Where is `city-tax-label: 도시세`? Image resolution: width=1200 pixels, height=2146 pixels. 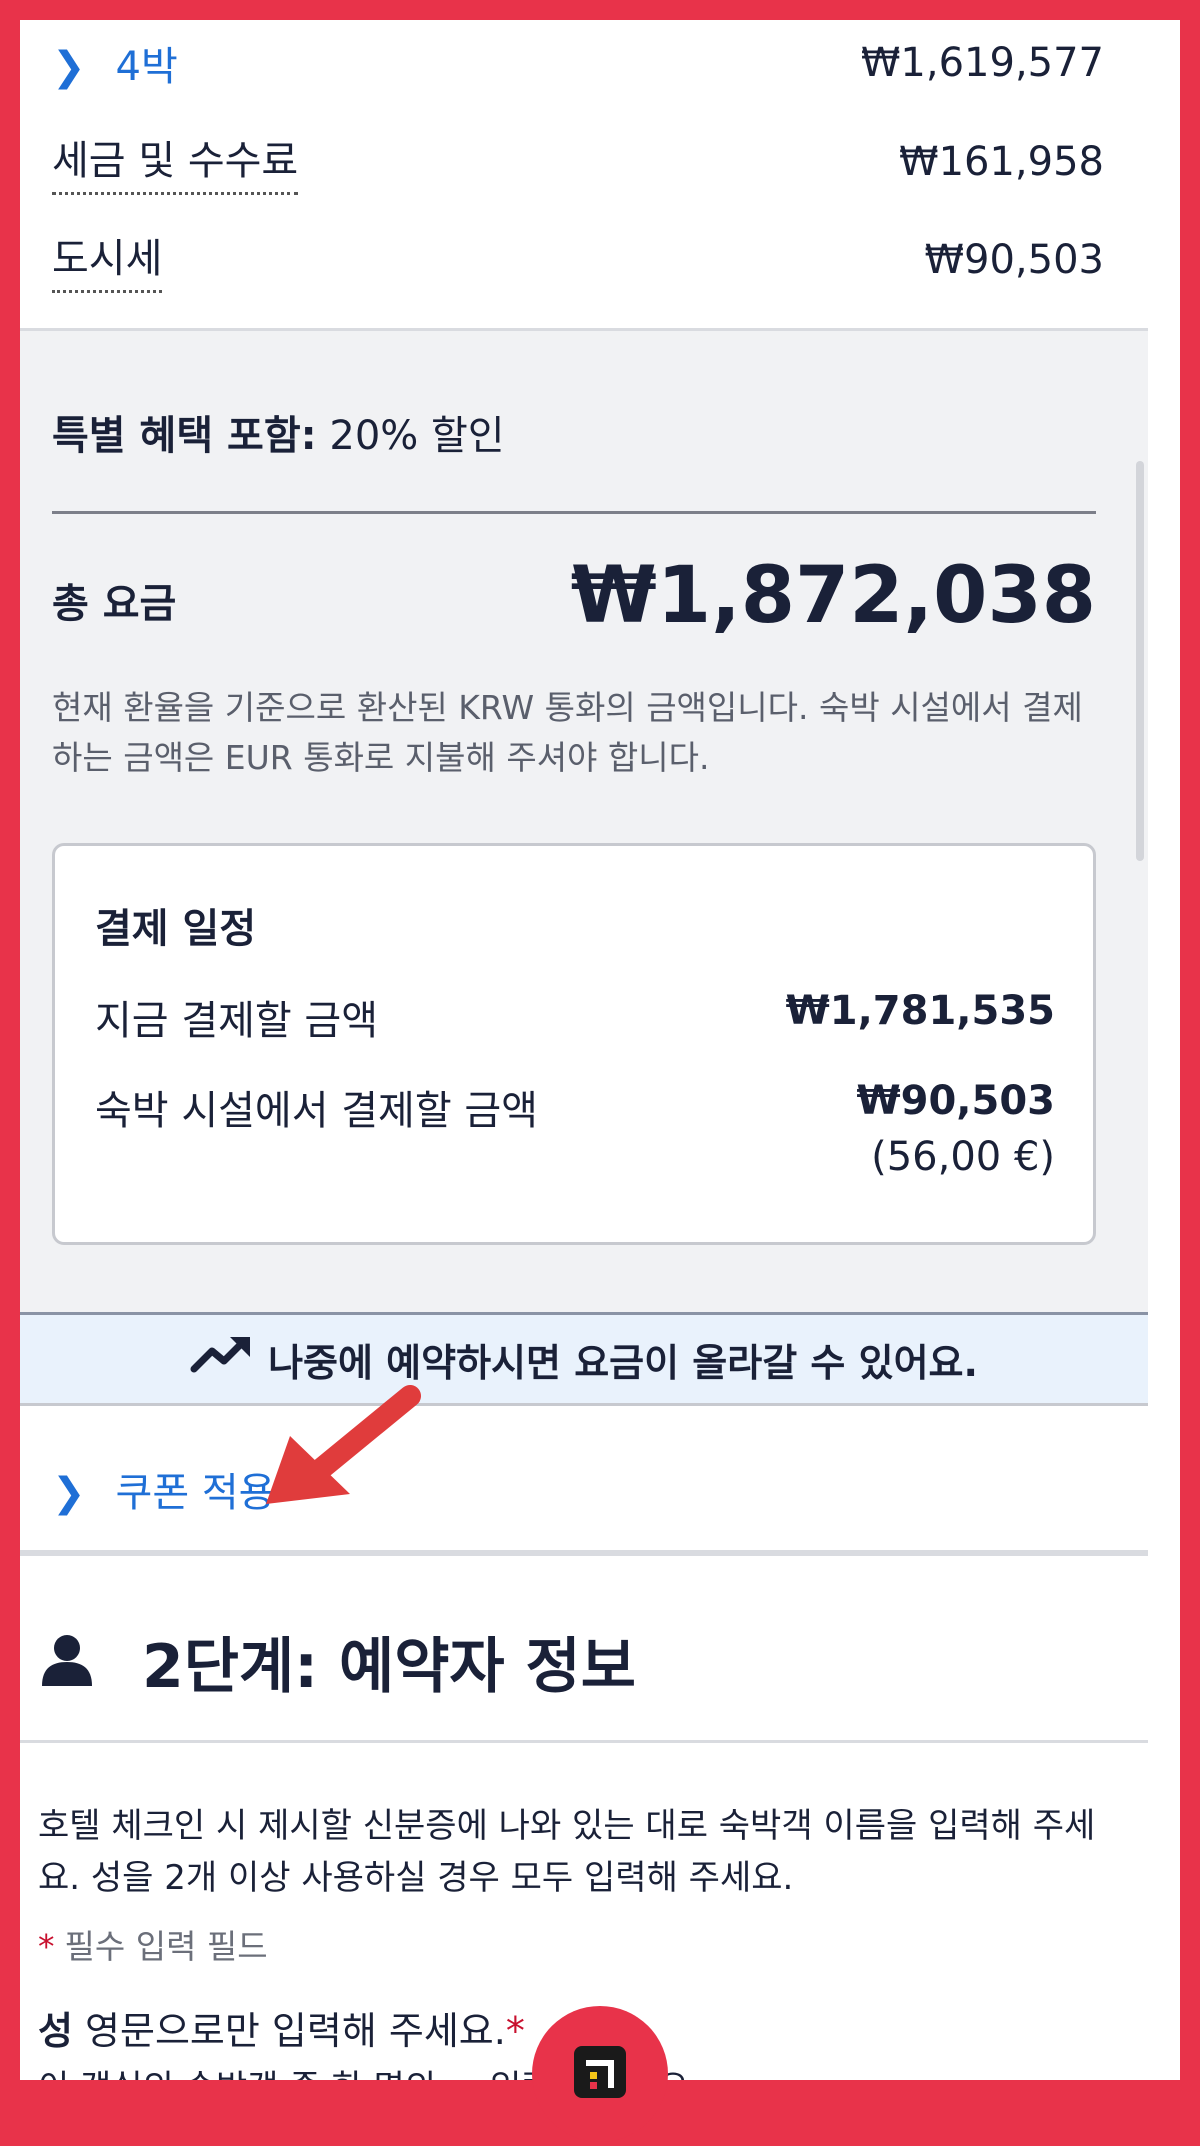
city-tax-label: 도시세 is located at coordinates (107, 259).